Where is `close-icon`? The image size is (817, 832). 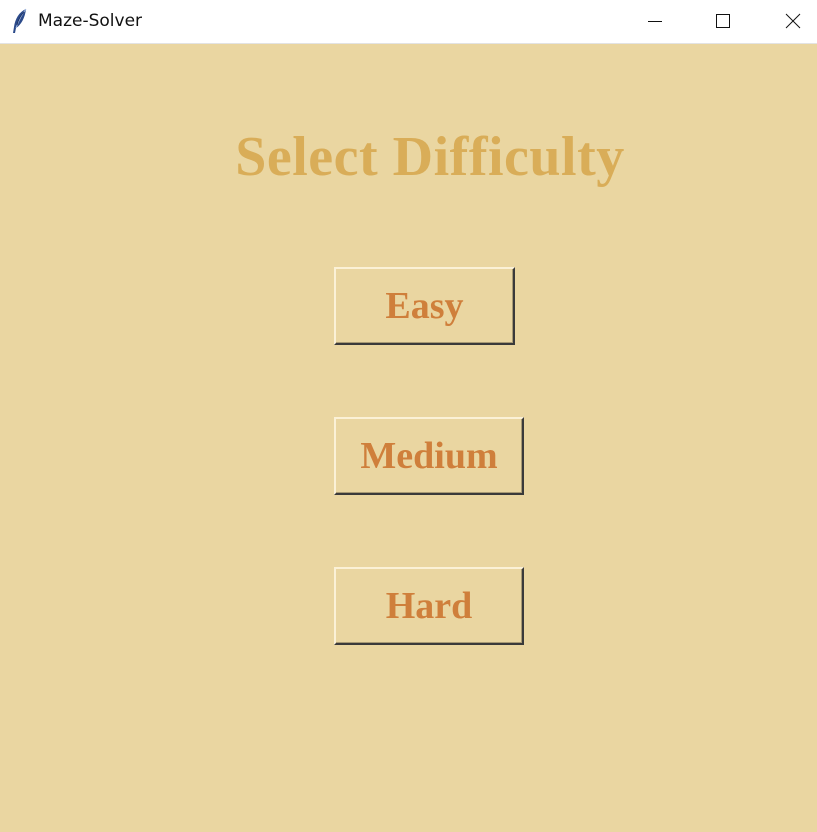
close-icon is located at coordinates (793, 21).